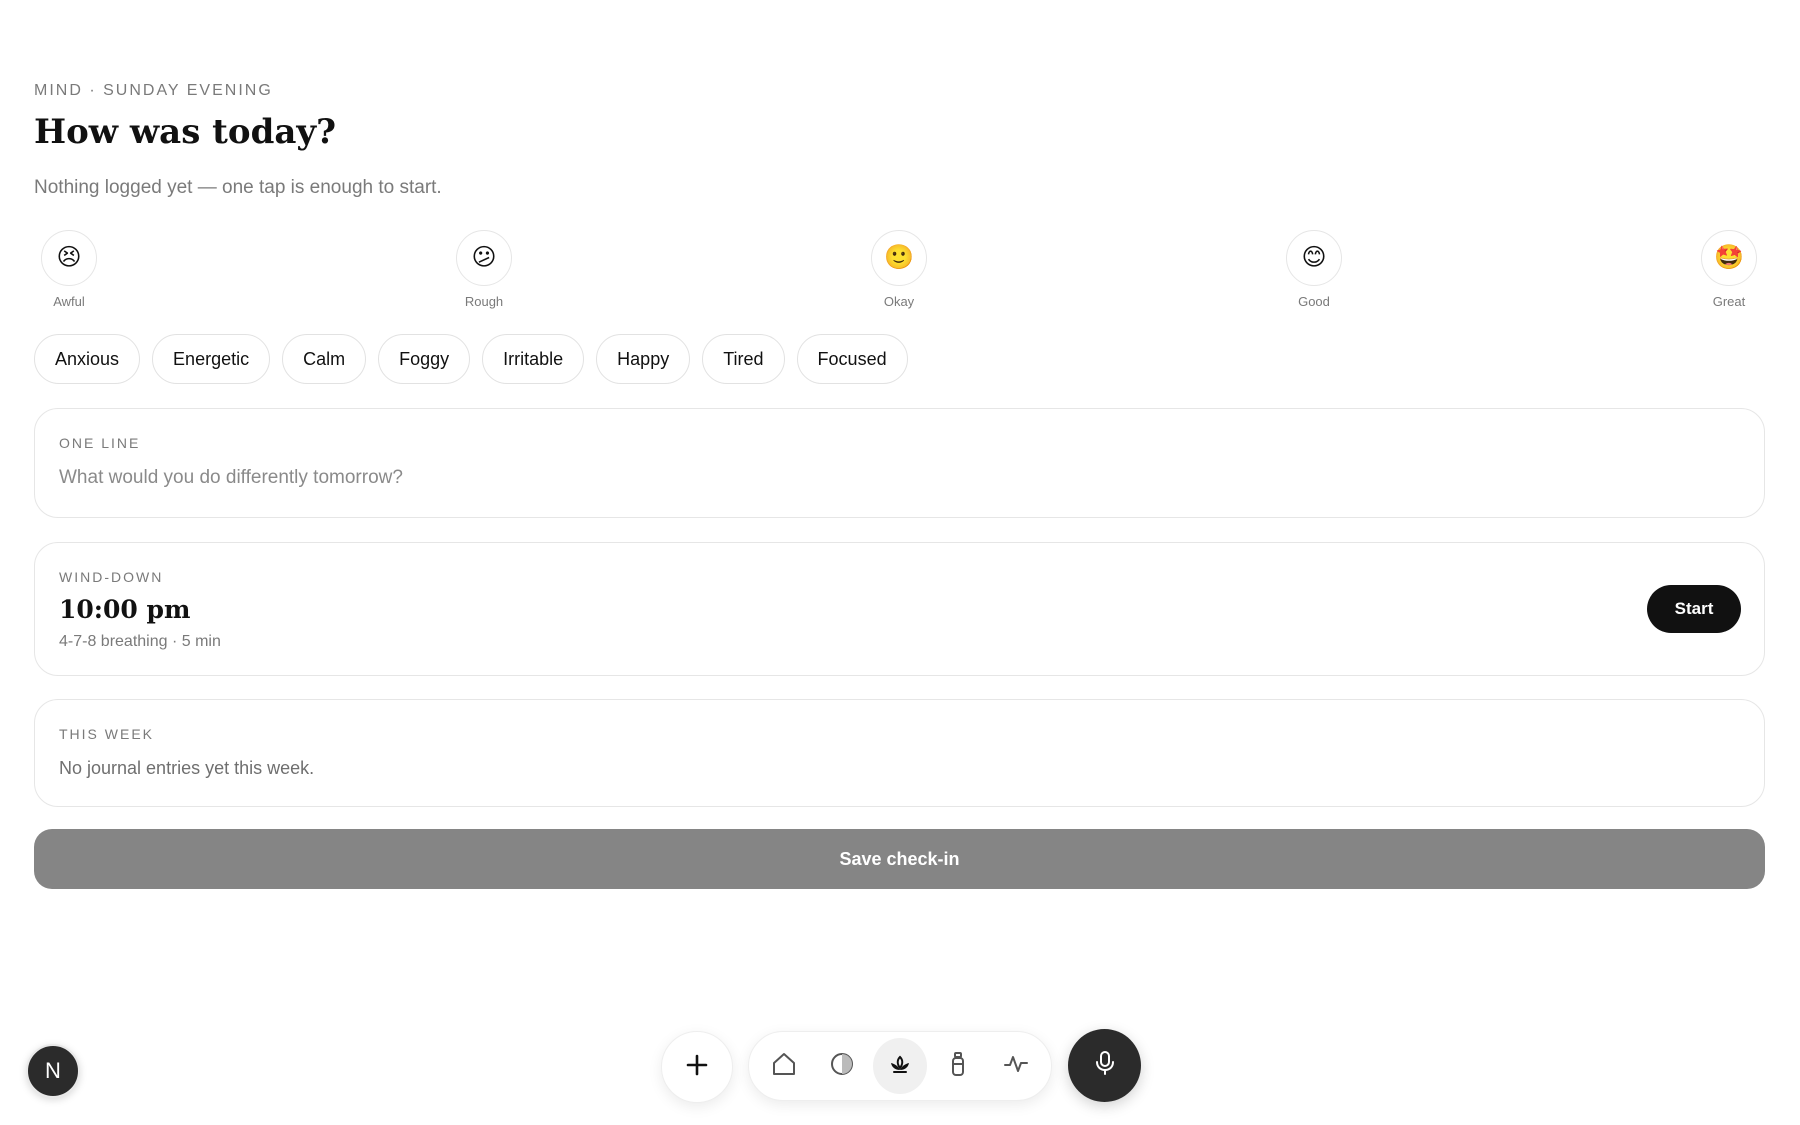 The image size is (1800, 1125). What do you see at coordinates (1729, 301) in the screenshot?
I see `mood-label: Great` at bounding box center [1729, 301].